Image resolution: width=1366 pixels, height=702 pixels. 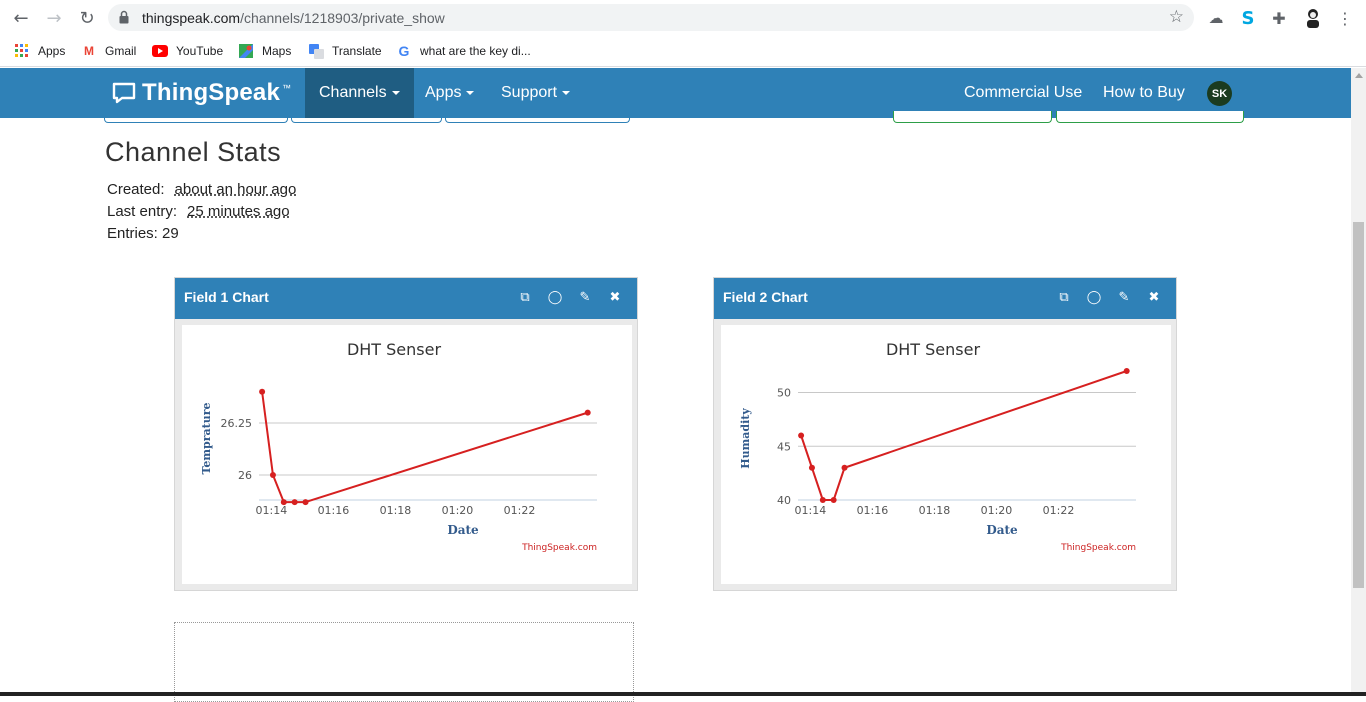 I want to click on stat-created: Created: about an hour ago, so click(x=201, y=189).